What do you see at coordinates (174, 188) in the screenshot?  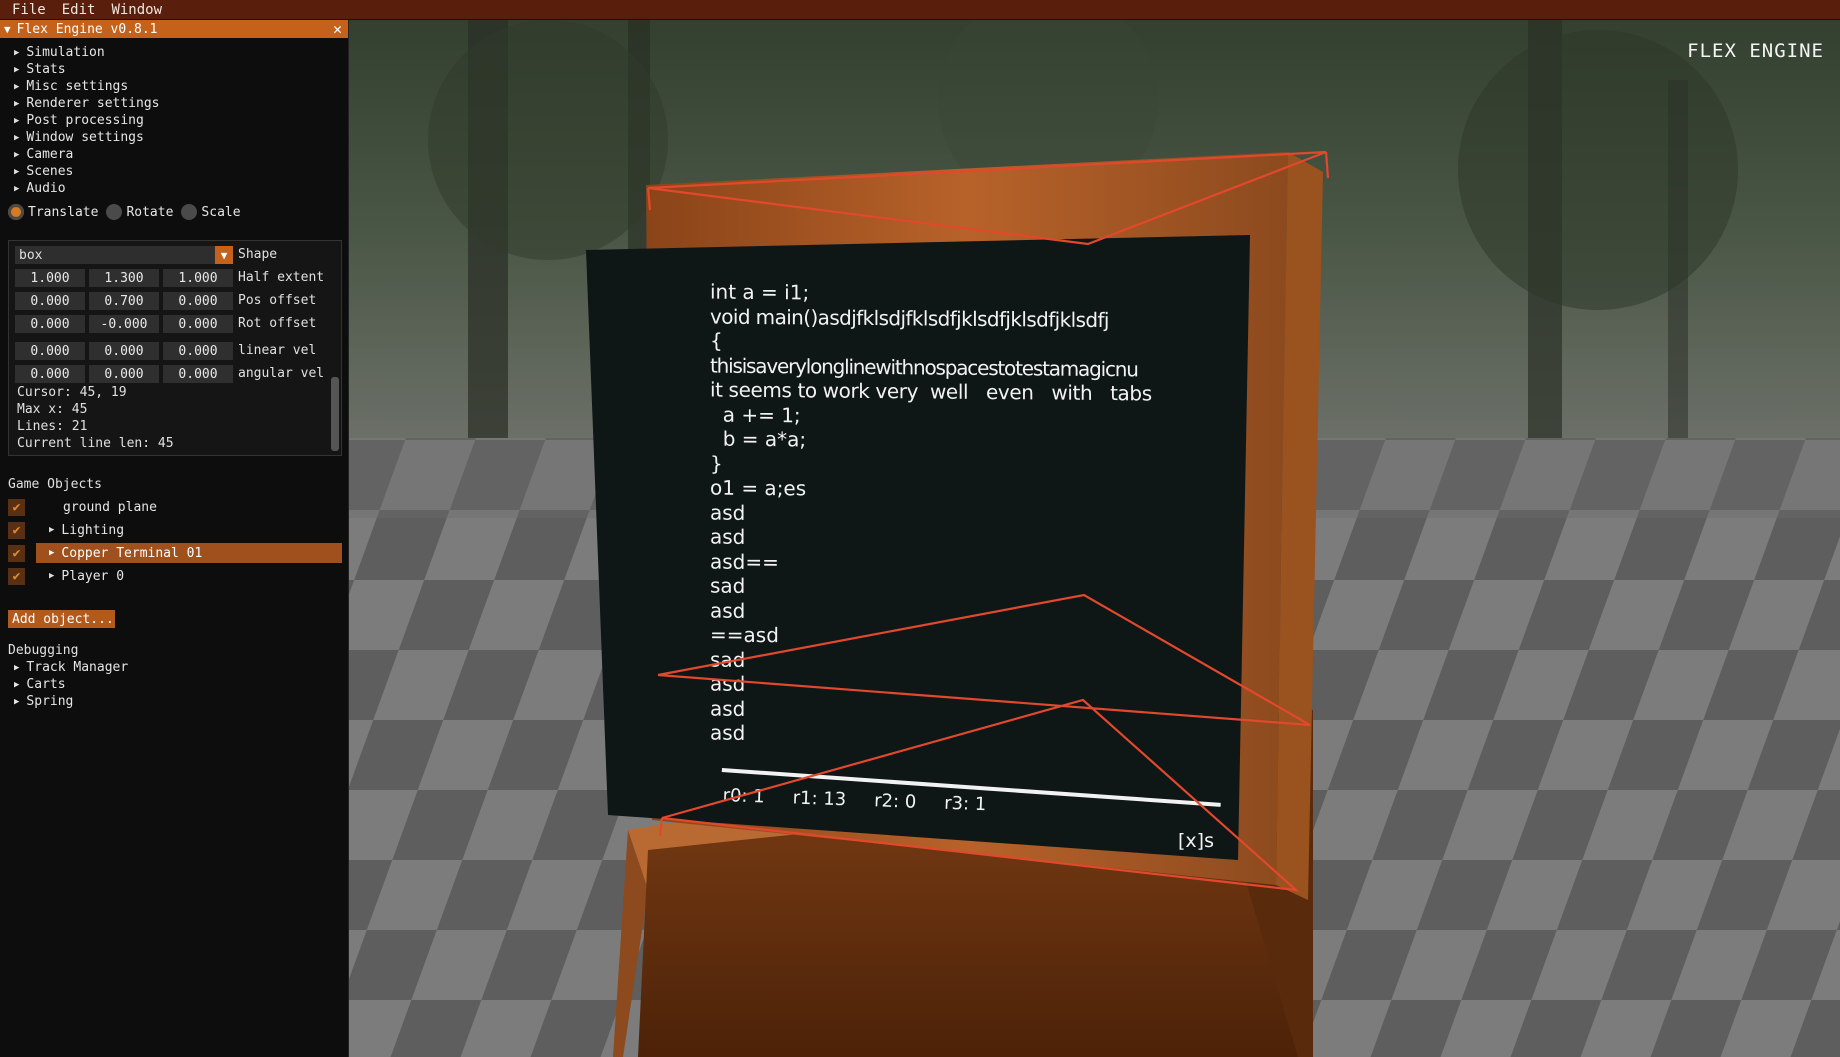 I see `tree-item-audio: ▶ Audio` at bounding box center [174, 188].